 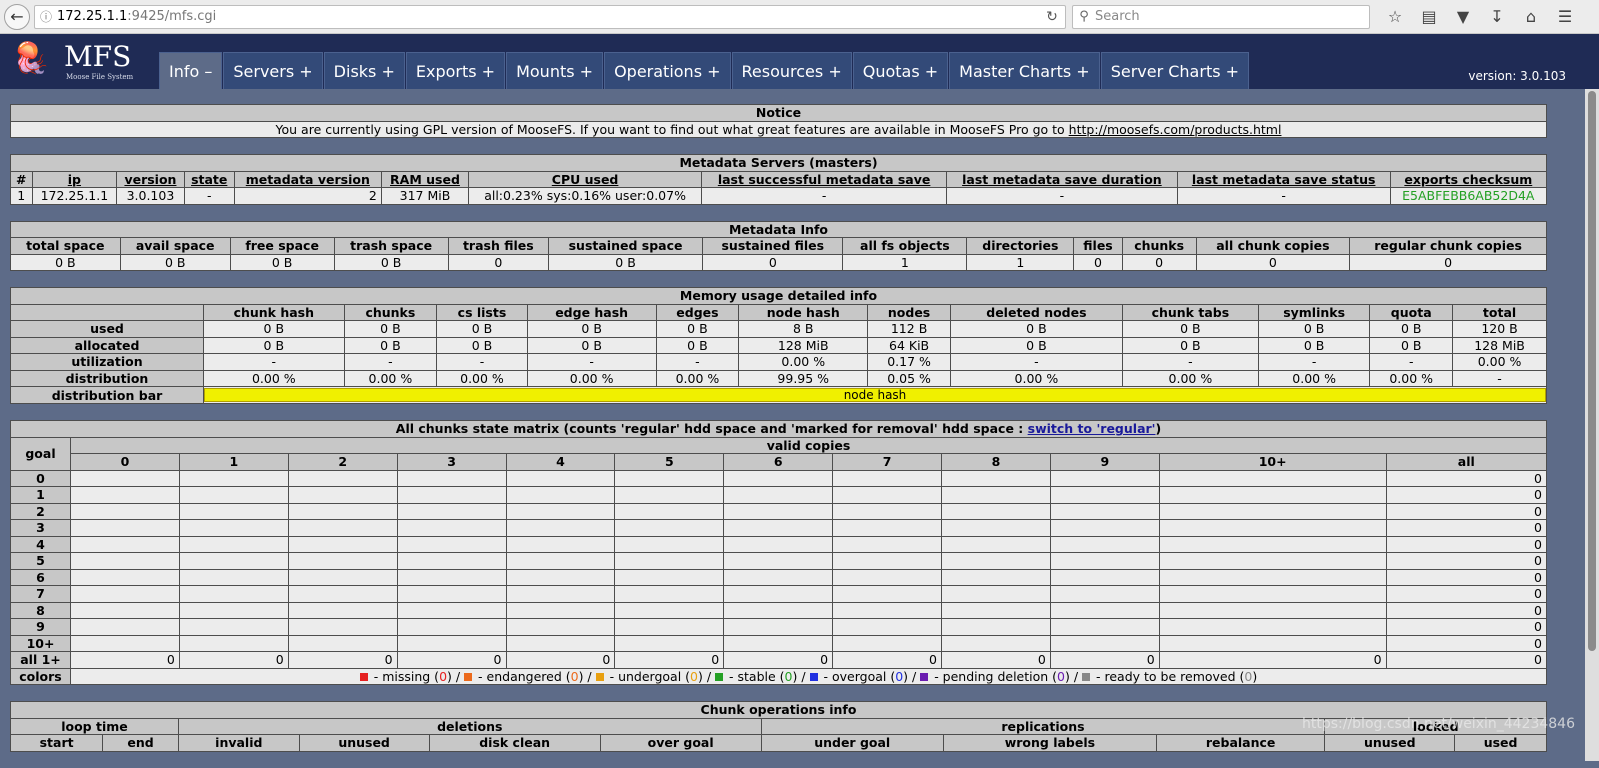 I want to click on tab-resources: Resources +, so click(x=791, y=70).